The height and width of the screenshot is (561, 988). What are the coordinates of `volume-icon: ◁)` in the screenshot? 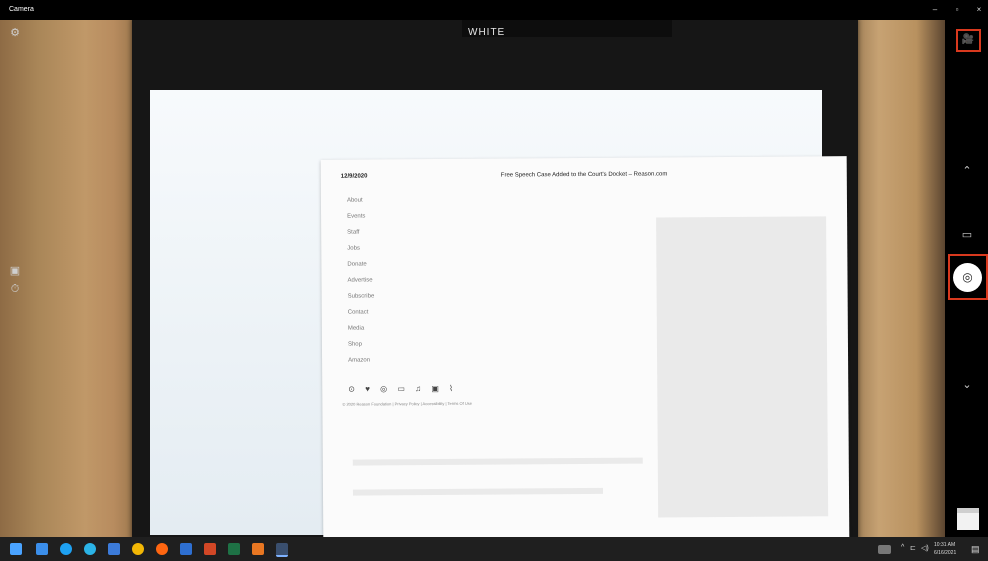 It's located at (925, 548).